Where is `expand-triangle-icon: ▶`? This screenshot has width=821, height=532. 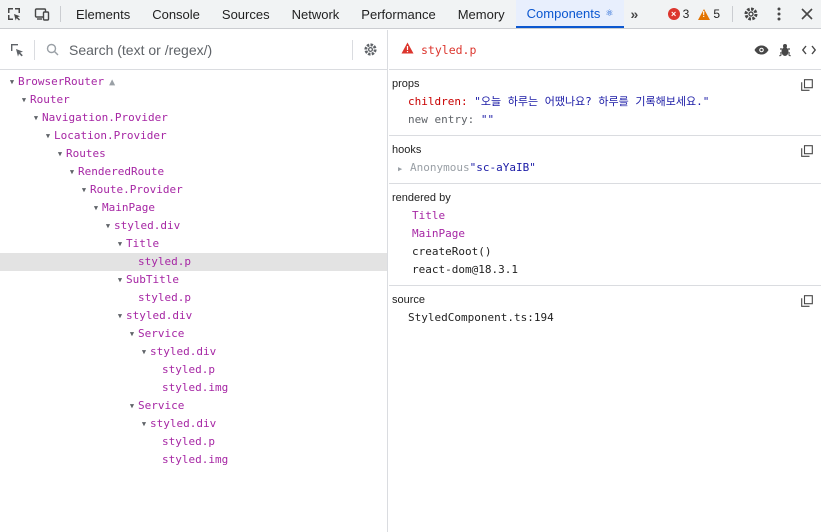
expand-triangle-icon: ▶ is located at coordinates (404, 169).